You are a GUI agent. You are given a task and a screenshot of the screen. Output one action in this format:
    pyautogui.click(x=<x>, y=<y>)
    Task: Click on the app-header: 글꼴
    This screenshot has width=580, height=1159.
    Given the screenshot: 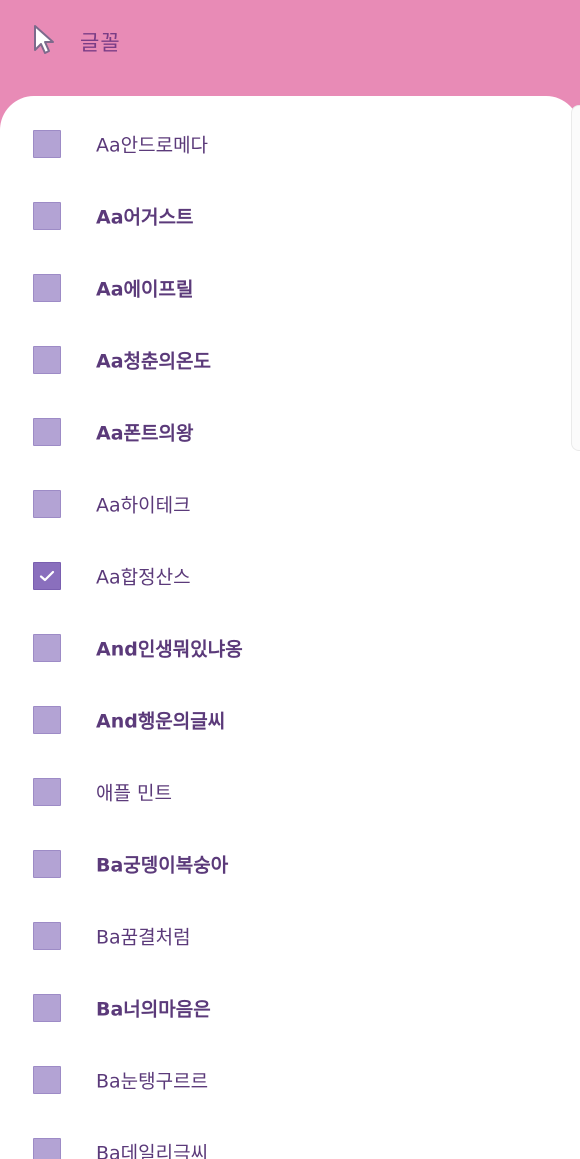 What is the action you would take?
    pyautogui.click(x=290, y=50)
    